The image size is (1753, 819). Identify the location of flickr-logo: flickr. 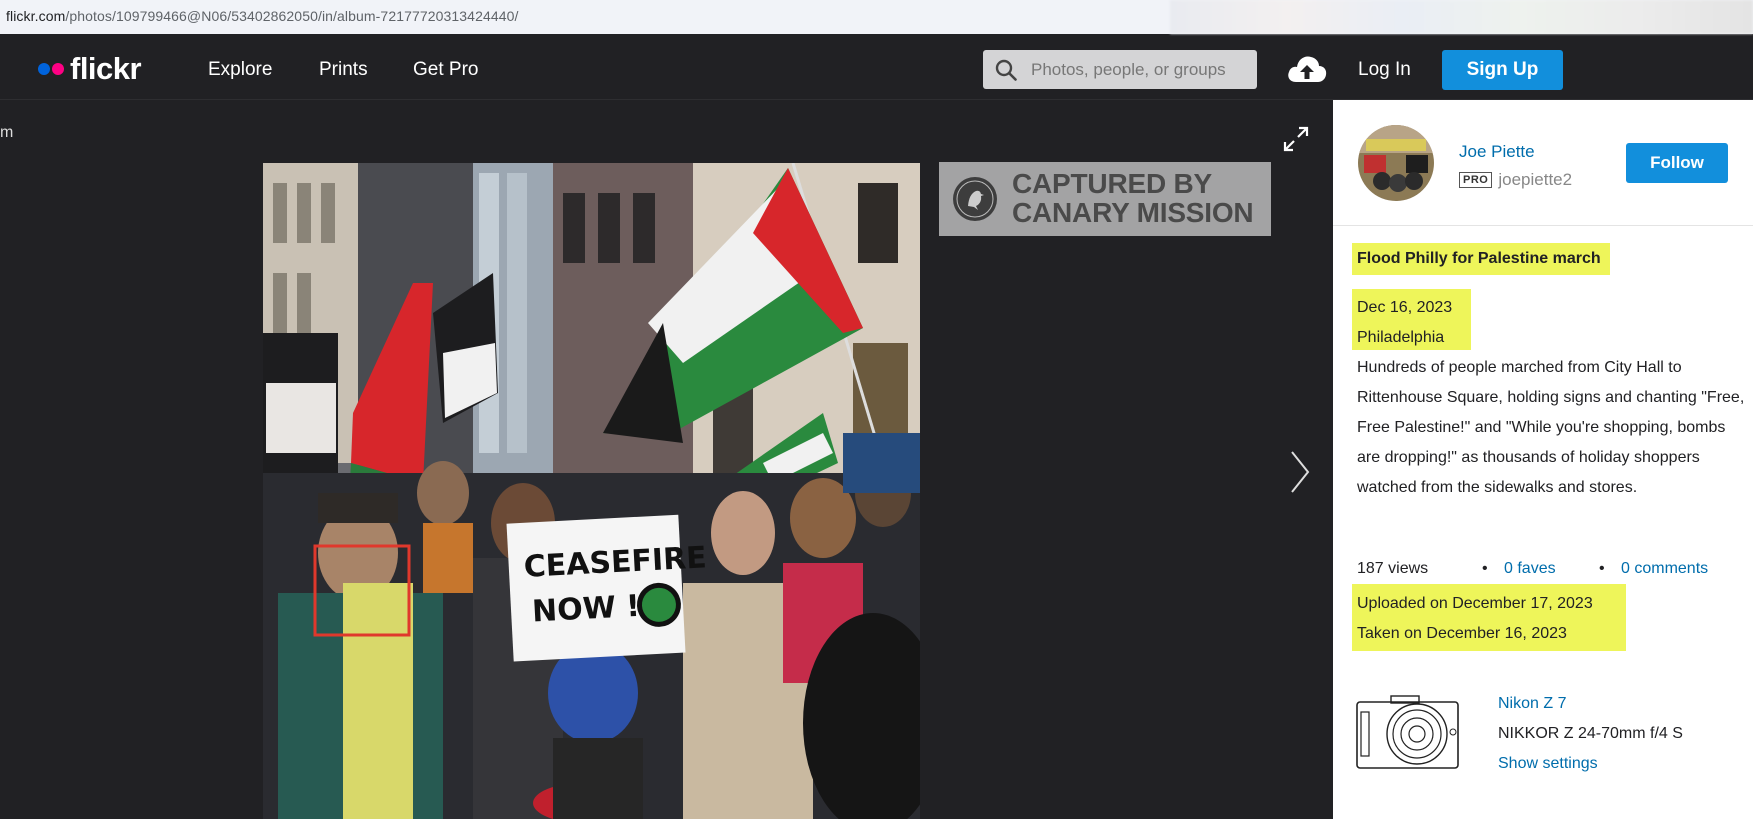
(90, 68).